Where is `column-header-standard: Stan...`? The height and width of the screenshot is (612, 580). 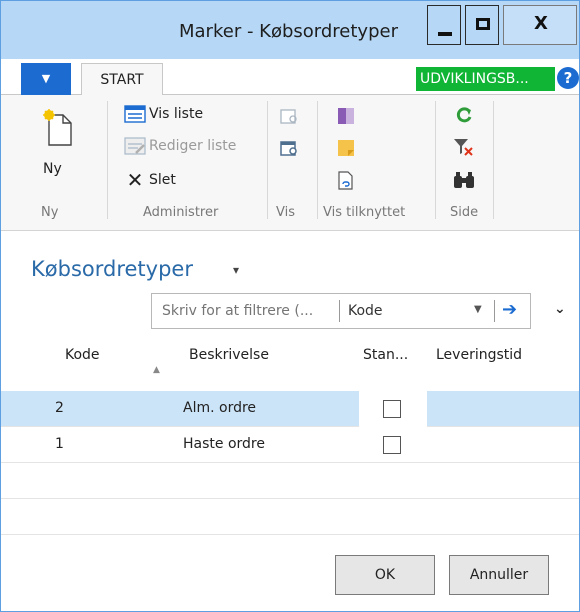 column-header-standard: Stan... is located at coordinates (385, 355).